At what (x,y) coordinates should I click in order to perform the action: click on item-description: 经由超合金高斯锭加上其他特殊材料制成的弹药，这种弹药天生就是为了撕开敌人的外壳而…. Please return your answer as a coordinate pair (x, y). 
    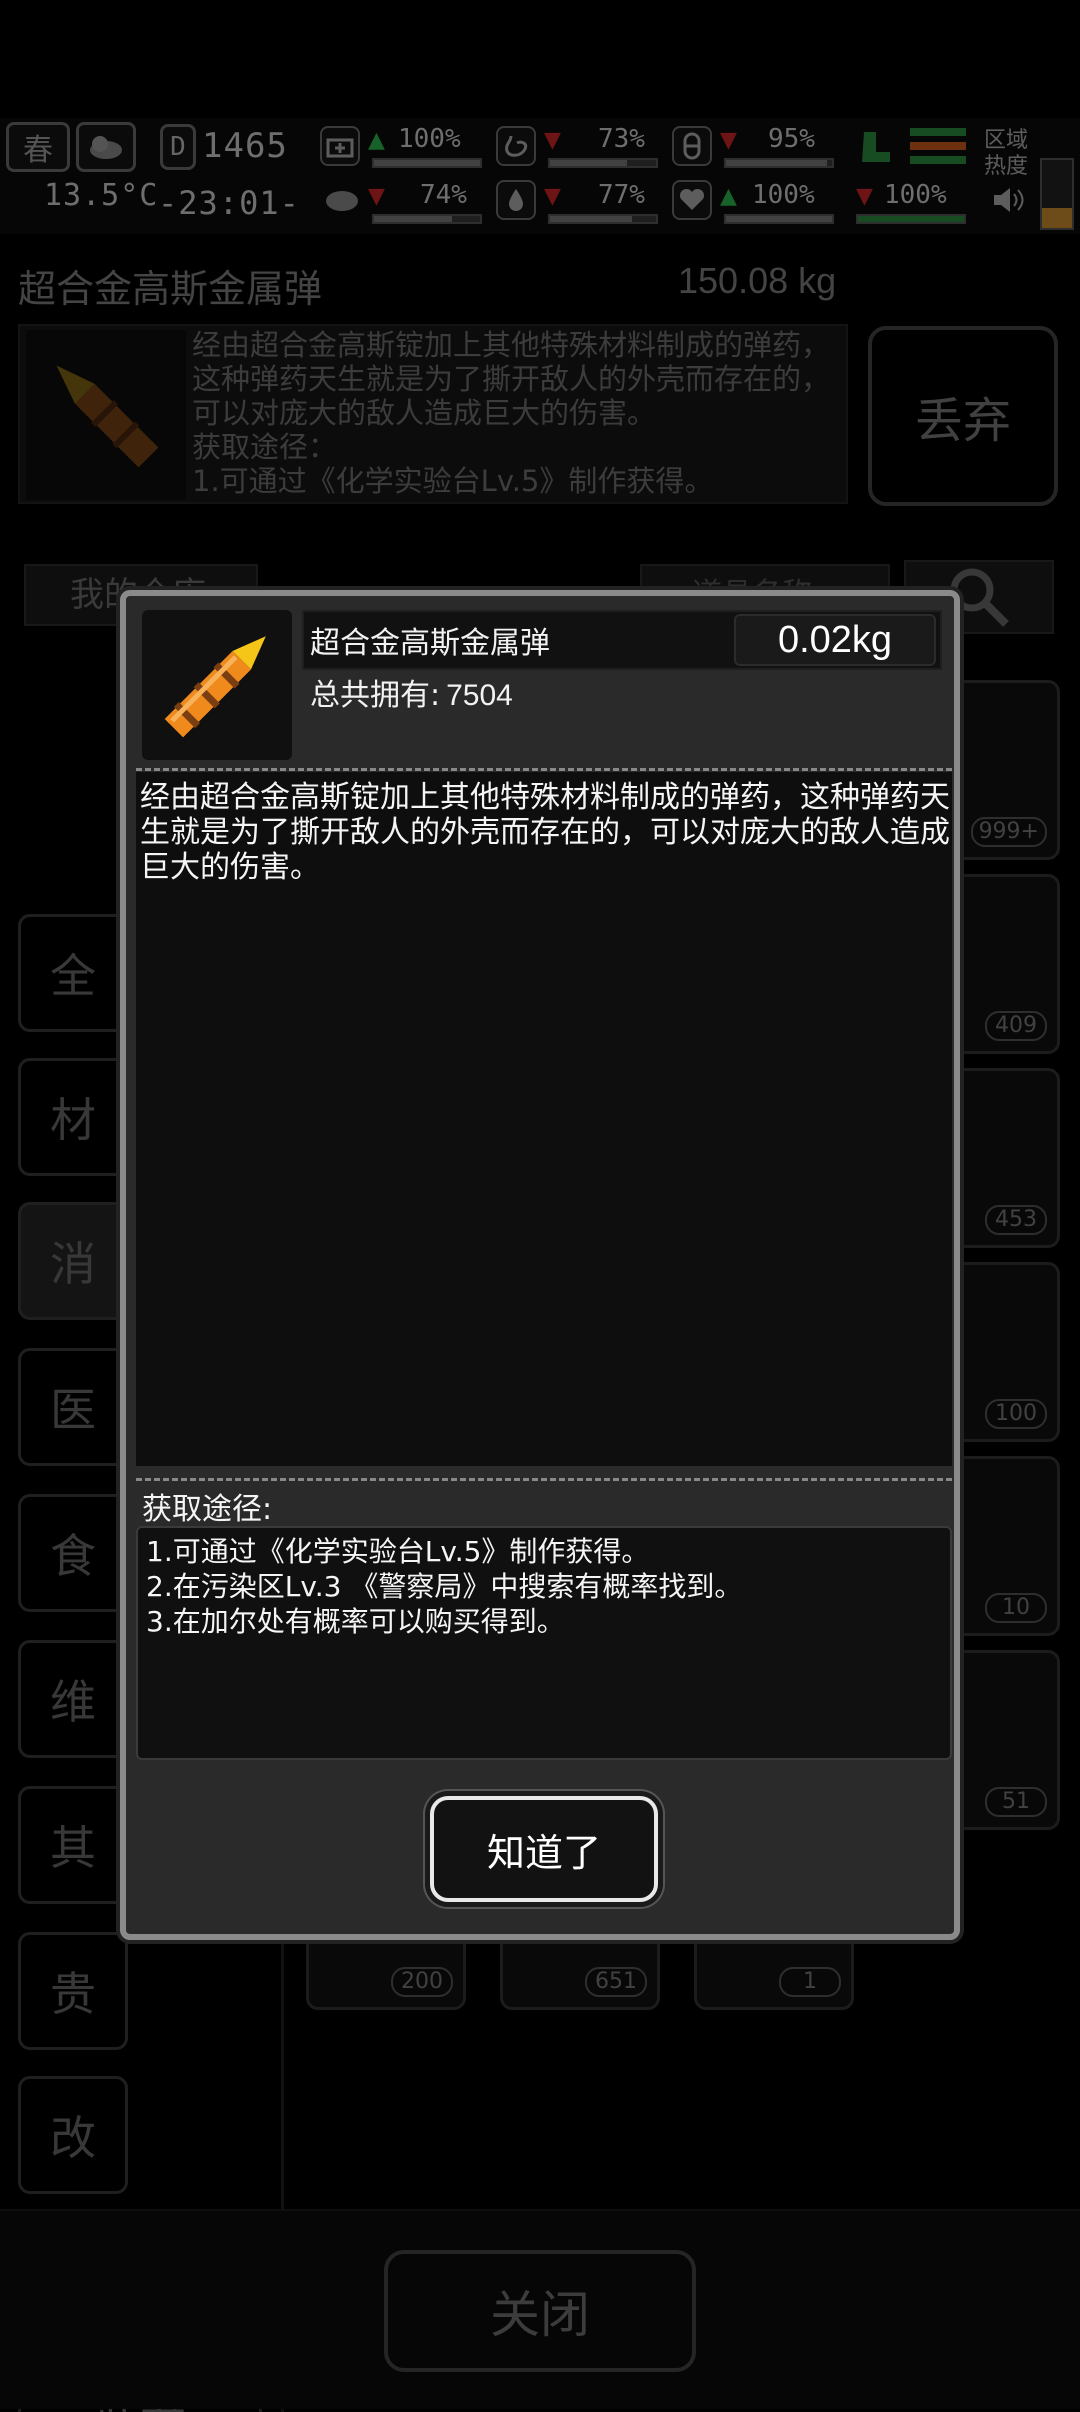
    Looking at the image, I should click on (545, 832).